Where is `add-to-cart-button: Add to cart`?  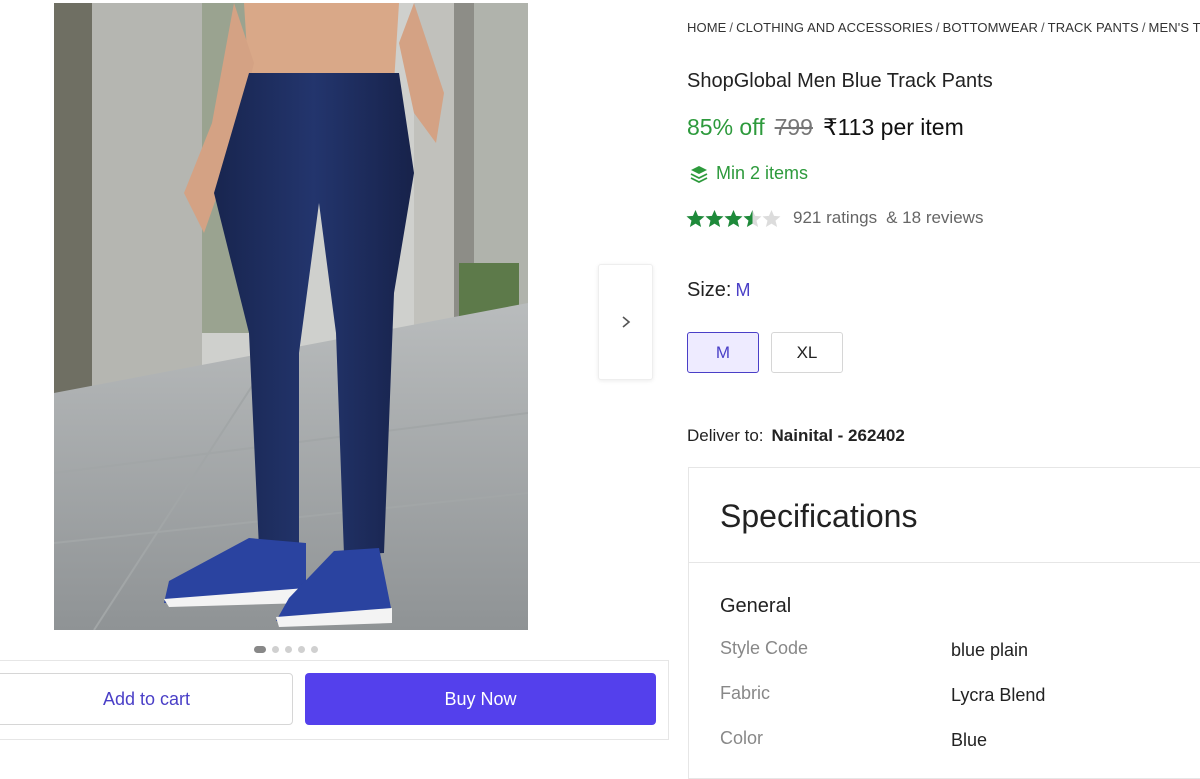 add-to-cart-button: Add to cart is located at coordinates (146, 699).